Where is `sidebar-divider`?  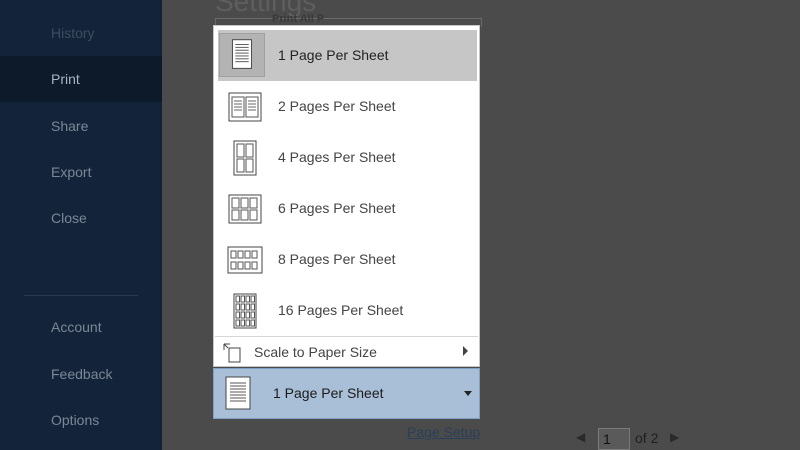 sidebar-divider is located at coordinates (81, 295).